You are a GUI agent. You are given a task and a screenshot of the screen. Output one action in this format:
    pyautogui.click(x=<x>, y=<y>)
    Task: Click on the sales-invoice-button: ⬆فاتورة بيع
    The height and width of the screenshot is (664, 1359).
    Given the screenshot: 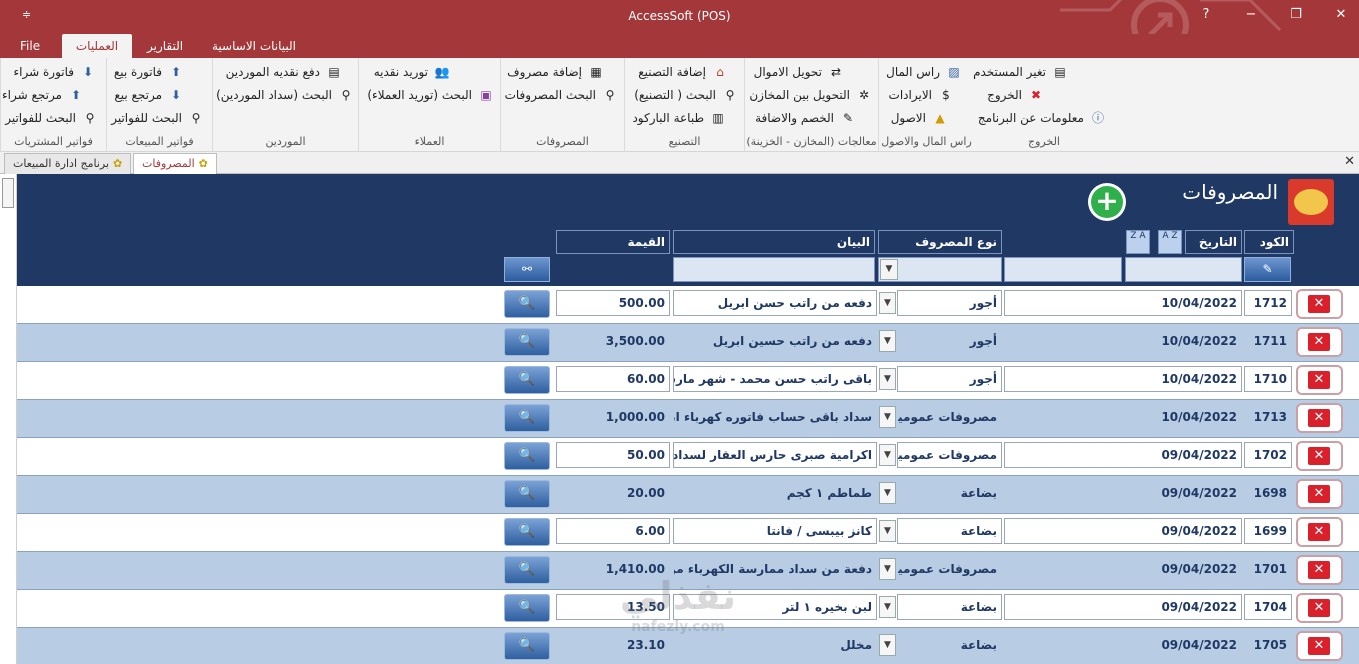 What is the action you would take?
    pyautogui.click(x=149, y=72)
    